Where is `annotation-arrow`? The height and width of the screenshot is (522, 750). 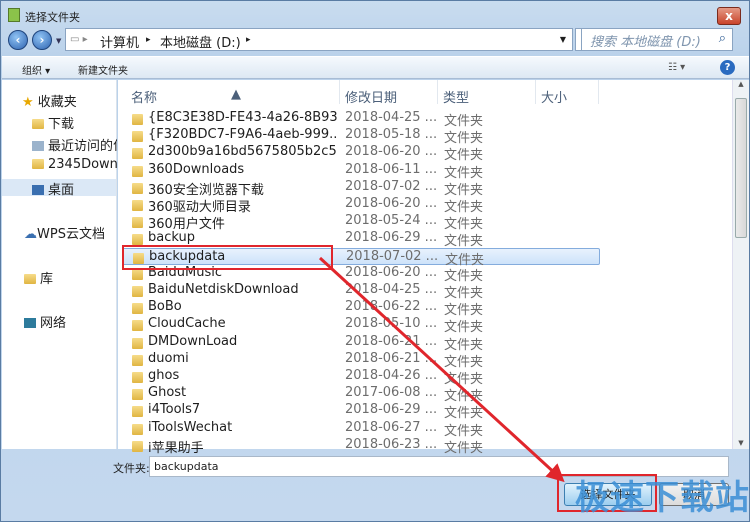 annotation-arrow is located at coordinates (441, 369).